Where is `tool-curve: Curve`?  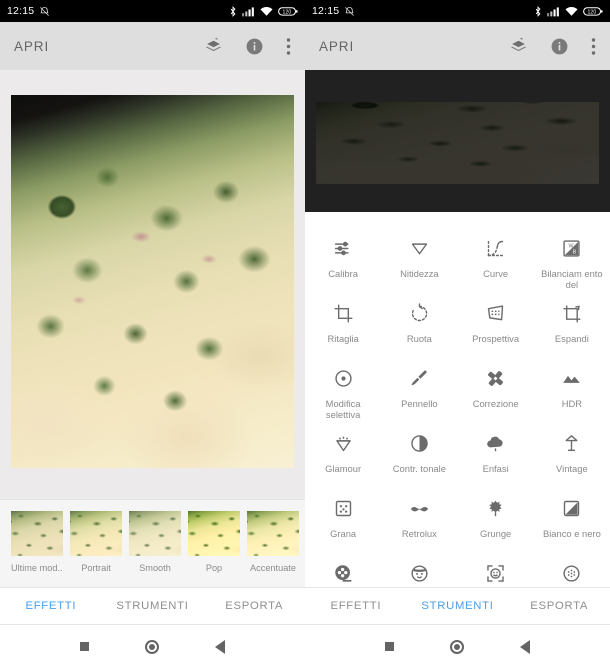
tool-curve: Curve is located at coordinates (496, 258).